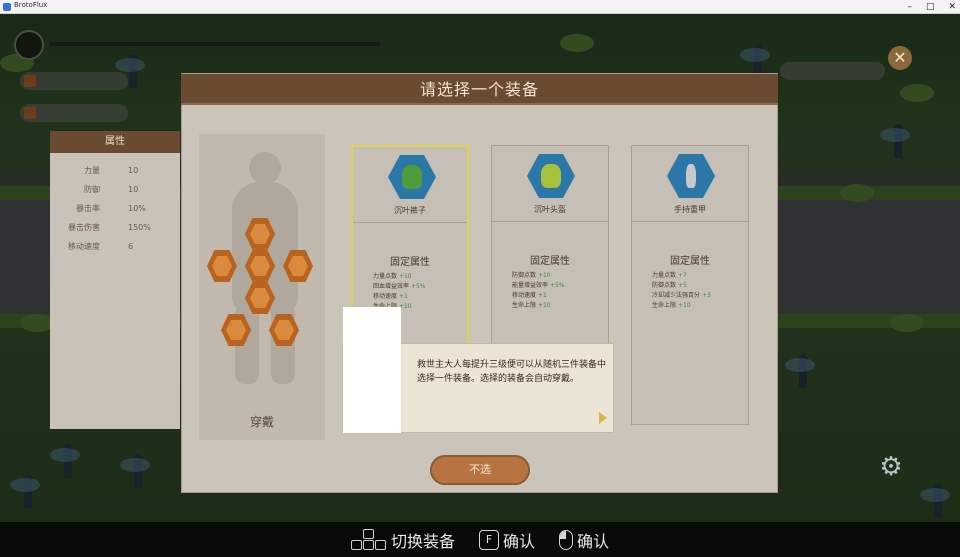 Image resolution: width=960 pixels, height=557 pixels. What do you see at coordinates (265, 168) in the screenshot?
I see `character-silhouette` at bounding box center [265, 168].